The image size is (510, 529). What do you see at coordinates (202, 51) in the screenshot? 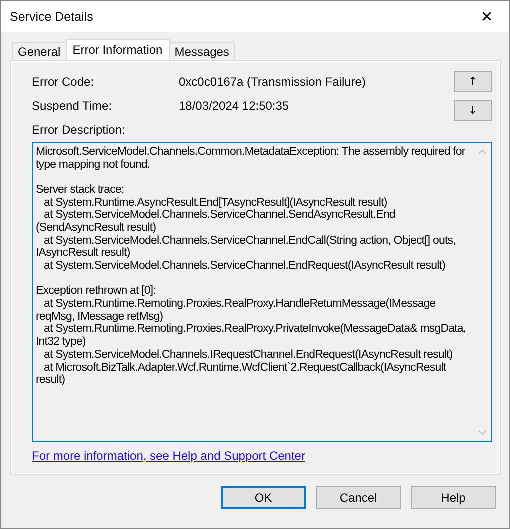
I see `tab: Messages` at bounding box center [202, 51].